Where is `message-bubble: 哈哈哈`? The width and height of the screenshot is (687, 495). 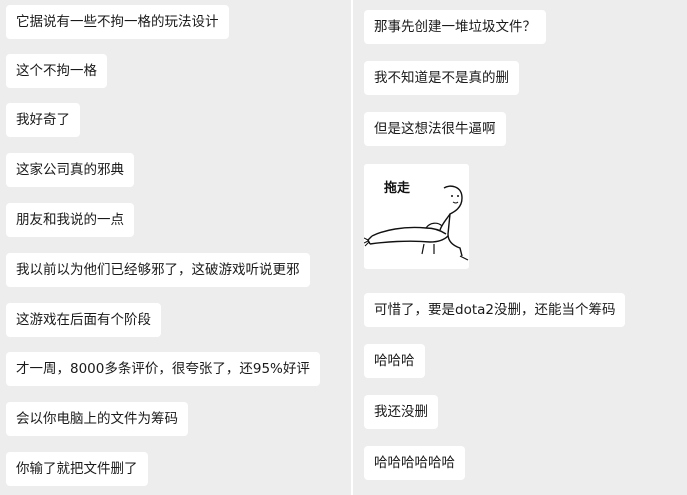
message-bubble: 哈哈哈 is located at coordinates (394, 361).